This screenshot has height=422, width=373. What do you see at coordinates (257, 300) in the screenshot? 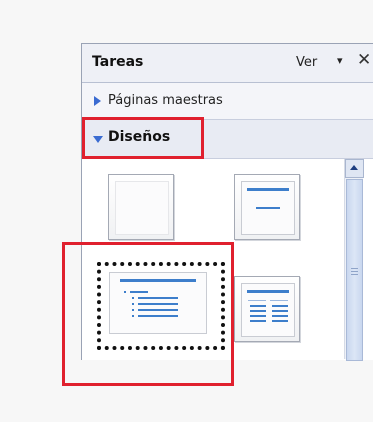
I see `column-divider-left` at bounding box center [257, 300].